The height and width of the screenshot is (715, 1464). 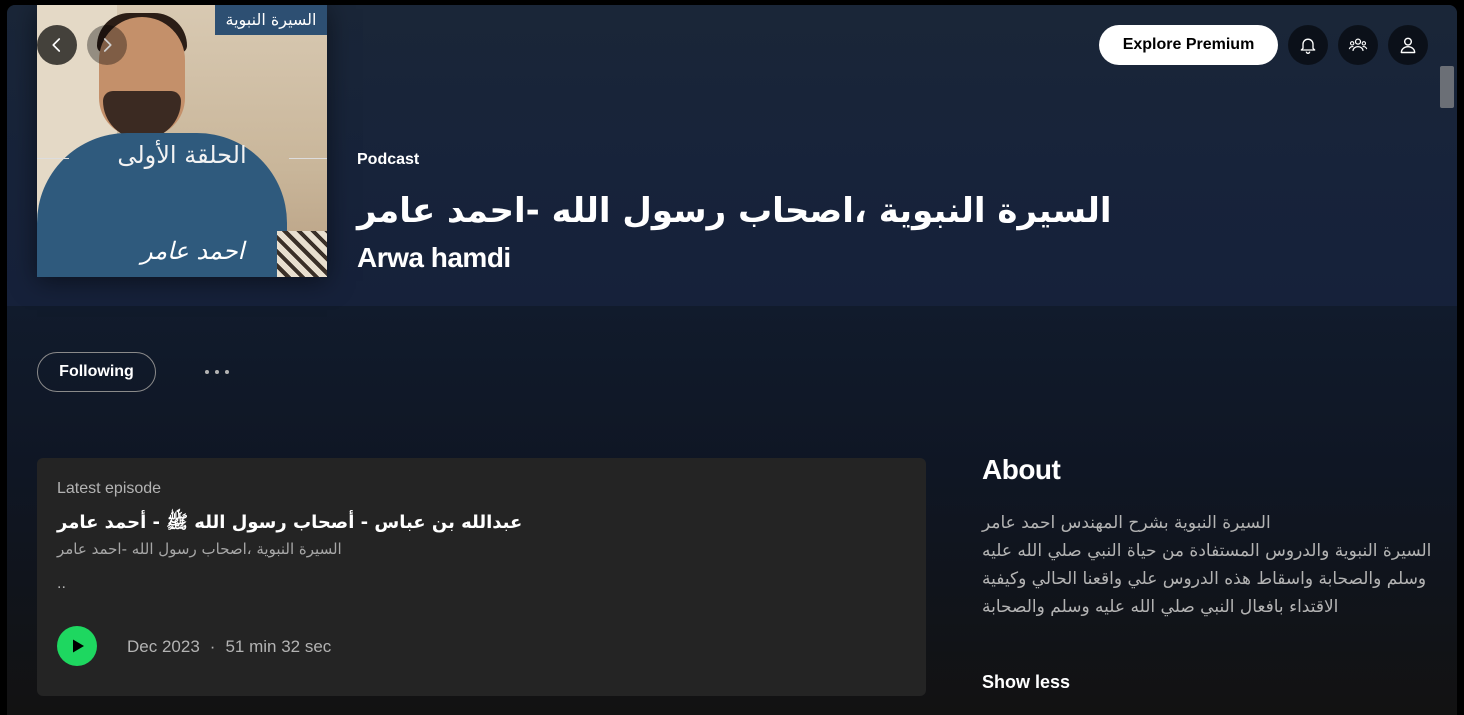 I want to click on episode-duration: 51 min 32 sec, so click(x=278, y=646).